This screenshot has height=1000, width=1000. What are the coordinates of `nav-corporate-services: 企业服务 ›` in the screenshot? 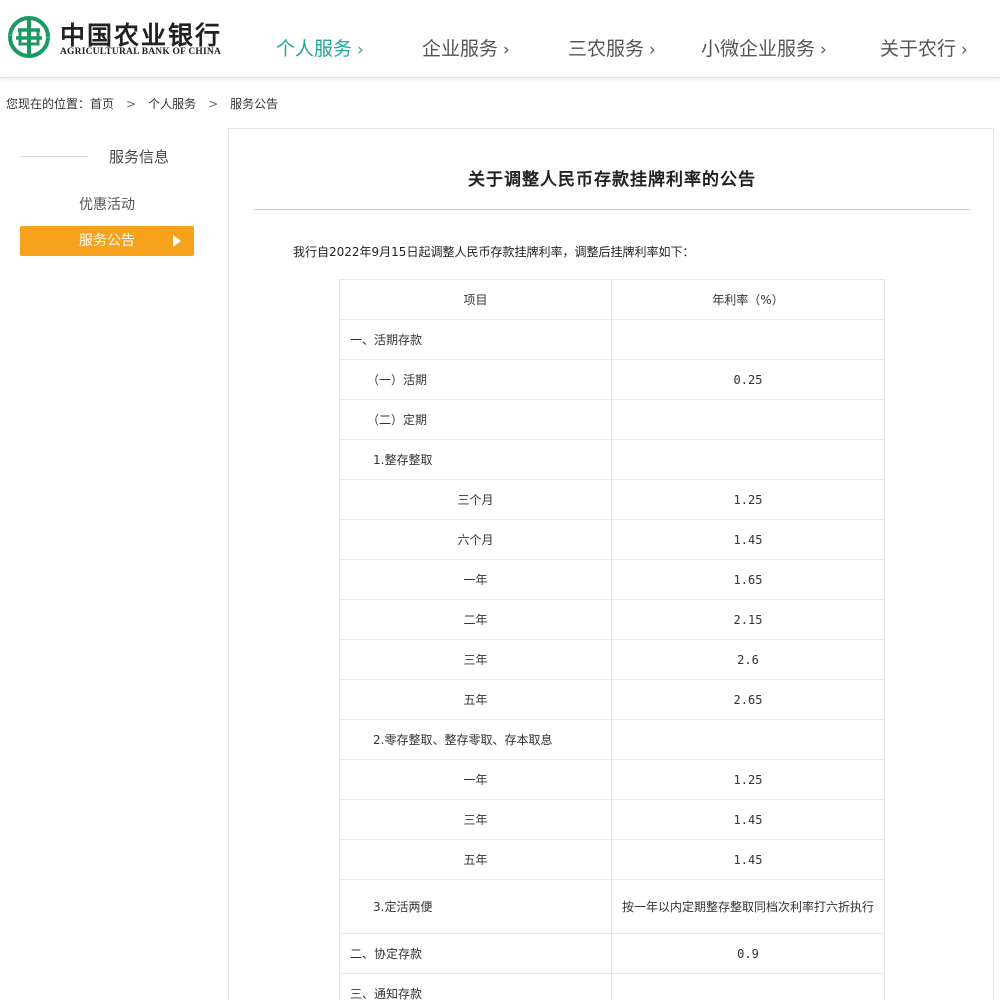 It's located at (466, 47).